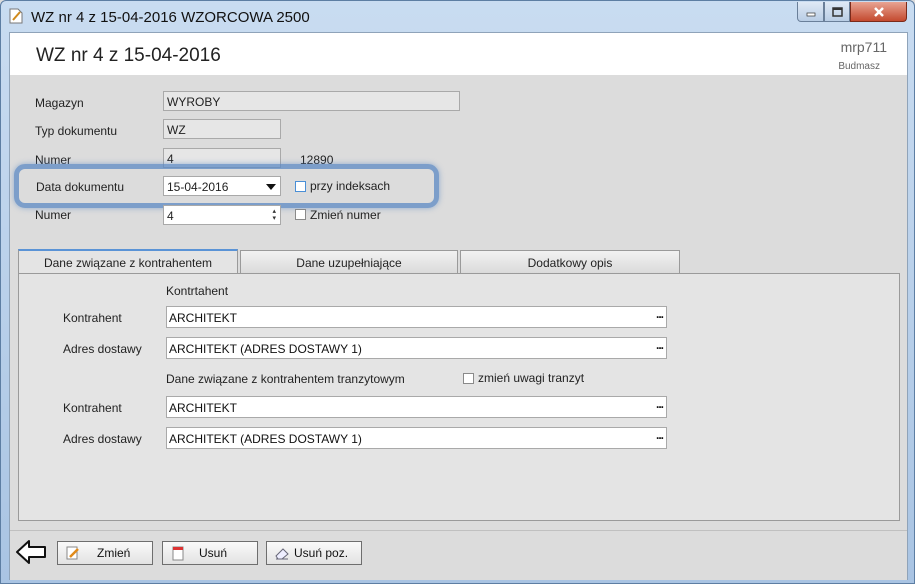 The width and height of the screenshot is (915, 584). What do you see at coordinates (311, 101) in the screenshot?
I see `magazyn-field: WYROBY` at bounding box center [311, 101].